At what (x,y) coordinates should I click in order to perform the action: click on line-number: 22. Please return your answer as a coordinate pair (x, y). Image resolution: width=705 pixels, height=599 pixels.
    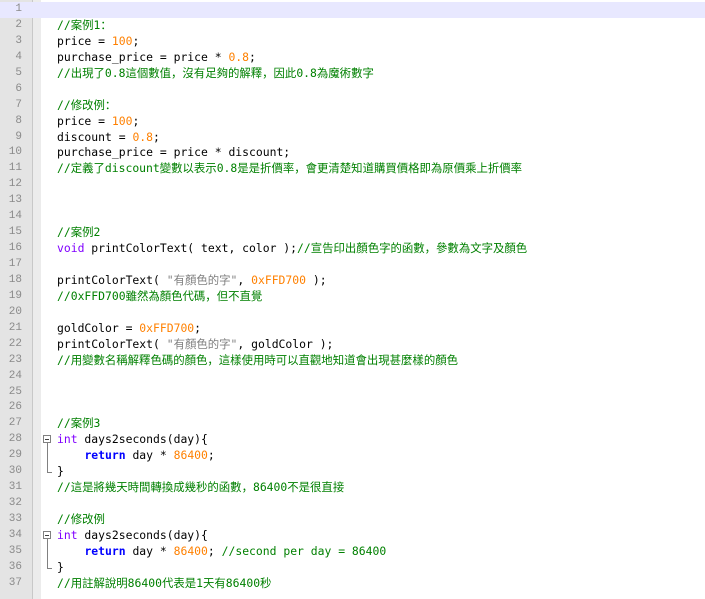
    Looking at the image, I should click on (15, 343).